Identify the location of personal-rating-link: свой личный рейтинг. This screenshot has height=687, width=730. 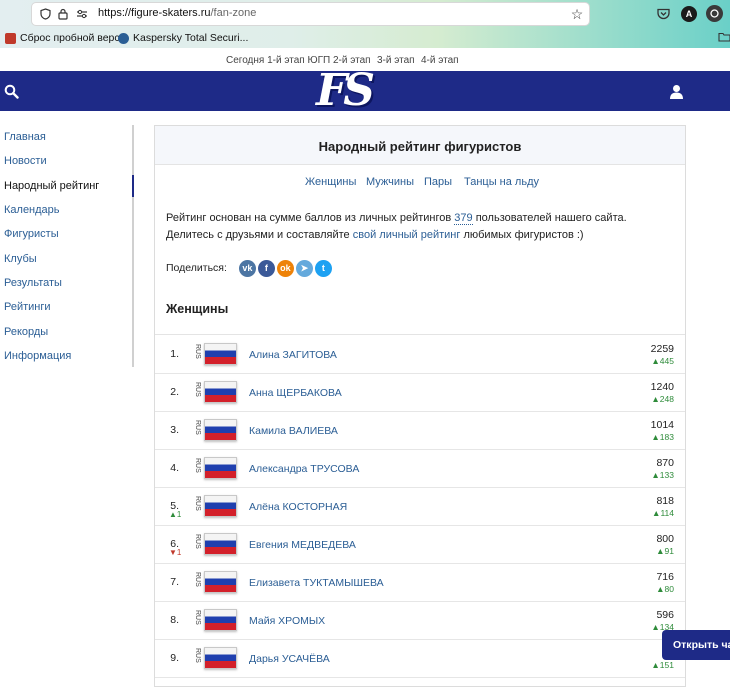
(407, 235).